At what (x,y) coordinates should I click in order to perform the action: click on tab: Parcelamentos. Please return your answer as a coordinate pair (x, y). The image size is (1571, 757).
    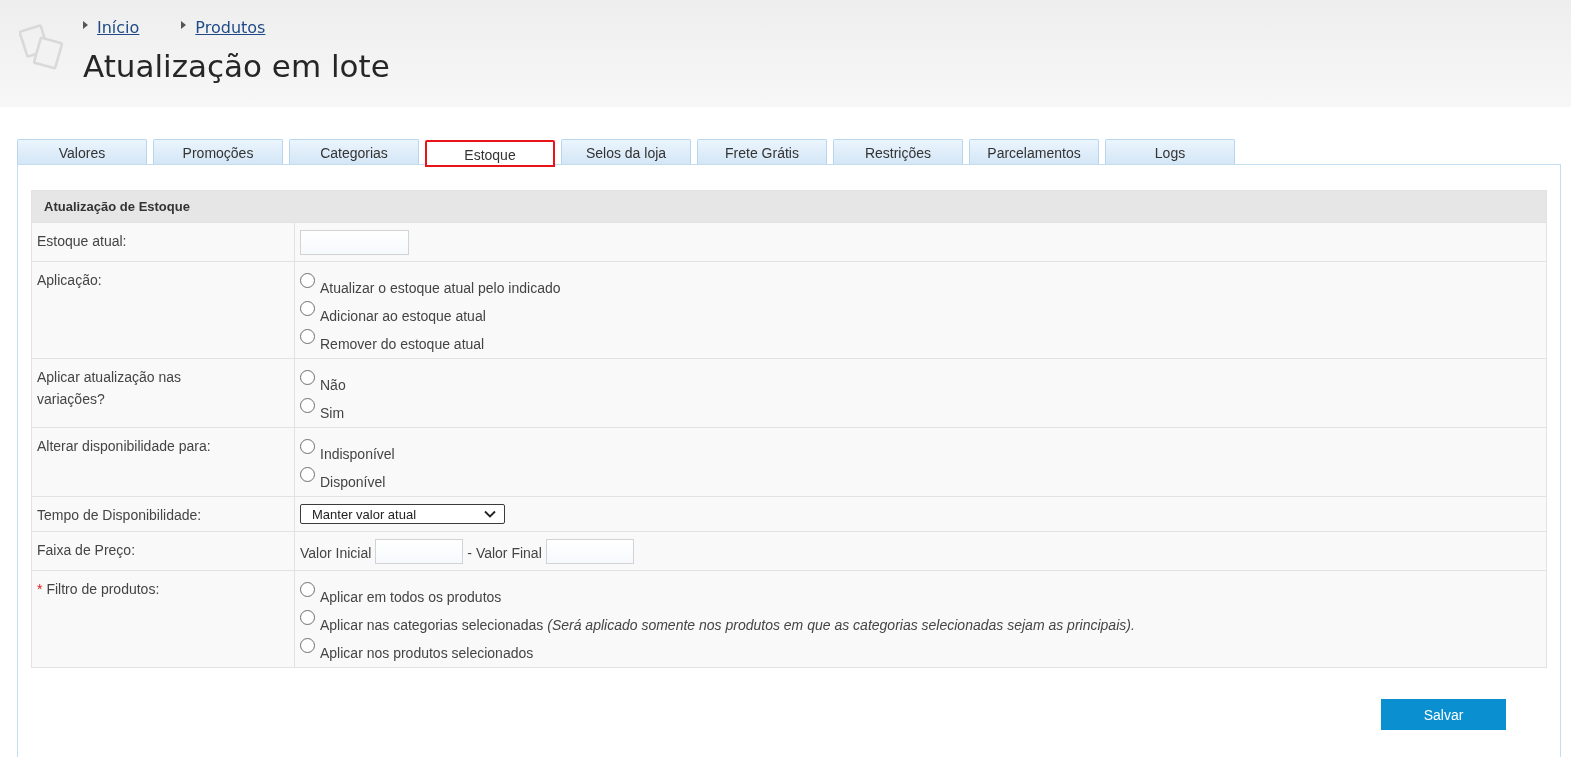
    Looking at the image, I should click on (1034, 151).